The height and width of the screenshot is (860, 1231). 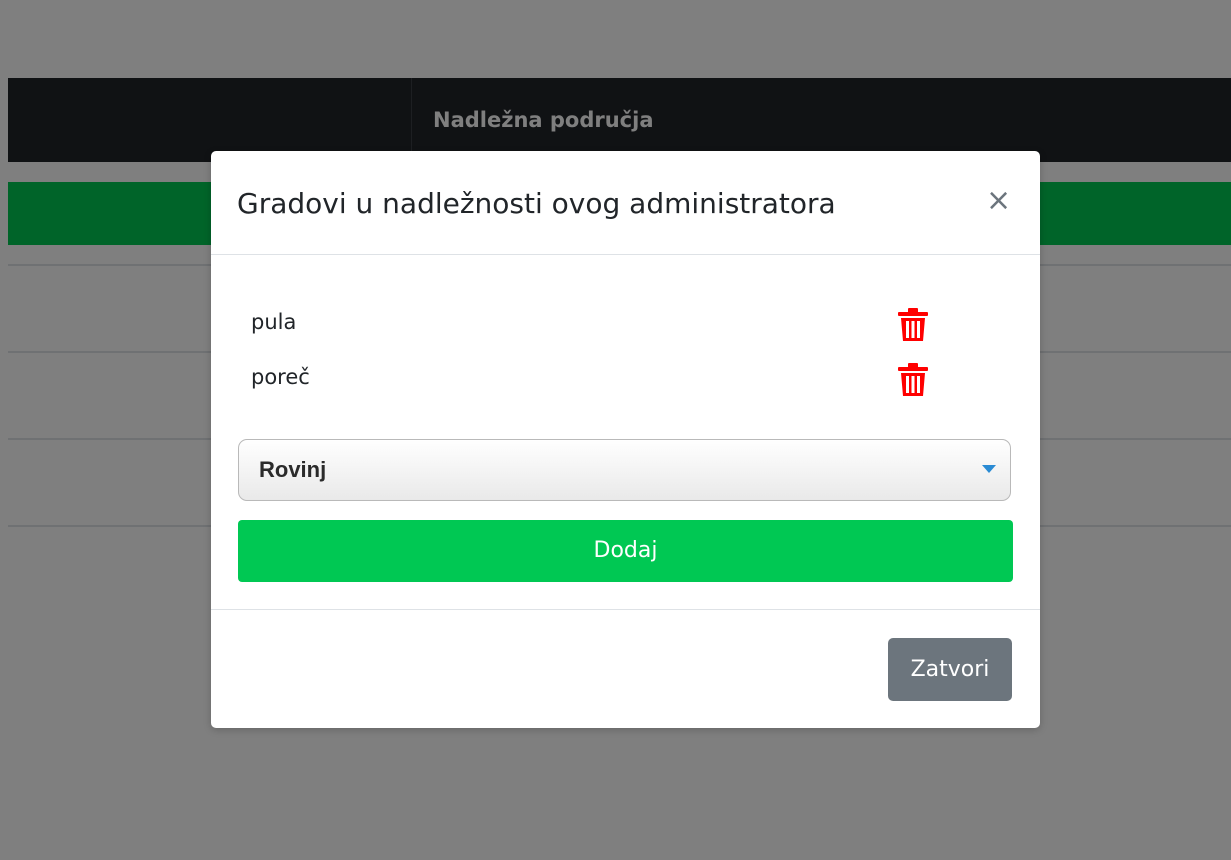 I want to click on add-button: Dodaj, so click(x=625, y=551).